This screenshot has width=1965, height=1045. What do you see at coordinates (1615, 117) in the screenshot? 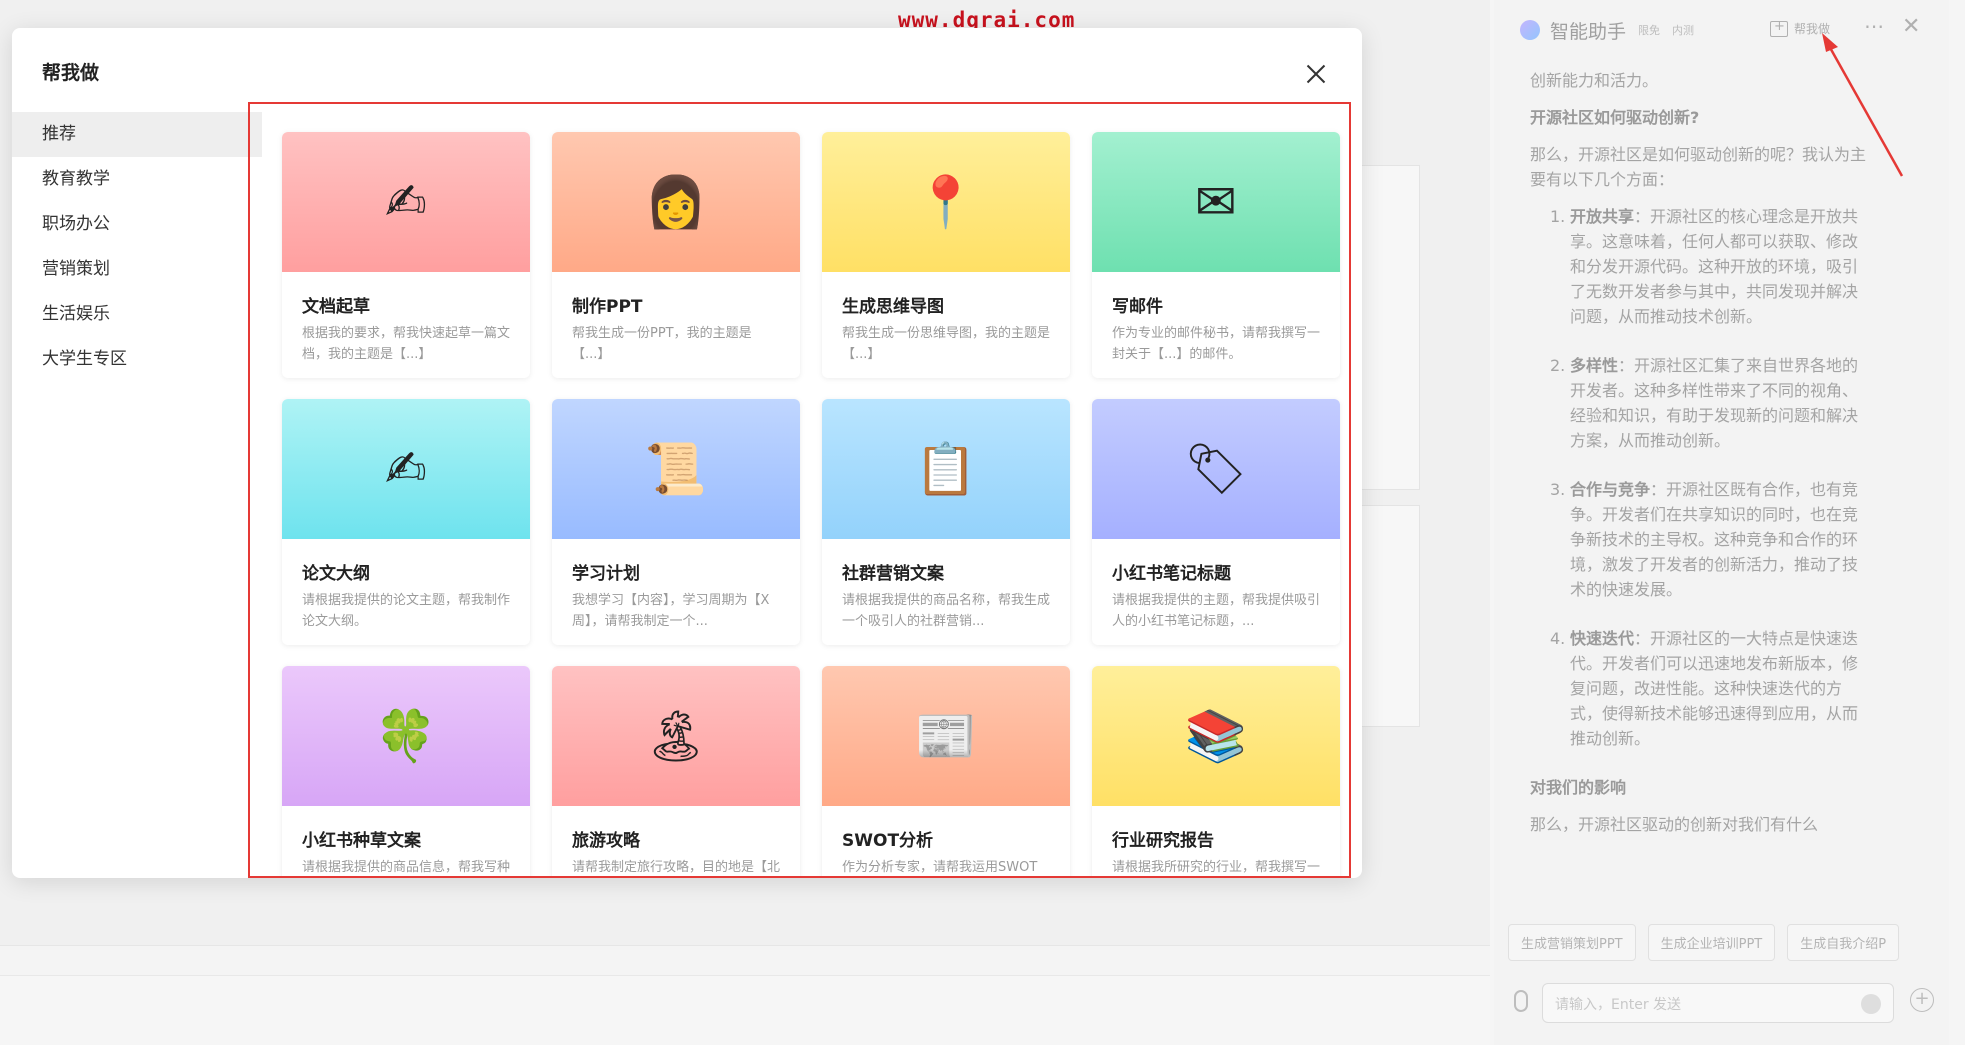
I see `message-subheading: 开源社区如何驱动创新?` at bounding box center [1615, 117].